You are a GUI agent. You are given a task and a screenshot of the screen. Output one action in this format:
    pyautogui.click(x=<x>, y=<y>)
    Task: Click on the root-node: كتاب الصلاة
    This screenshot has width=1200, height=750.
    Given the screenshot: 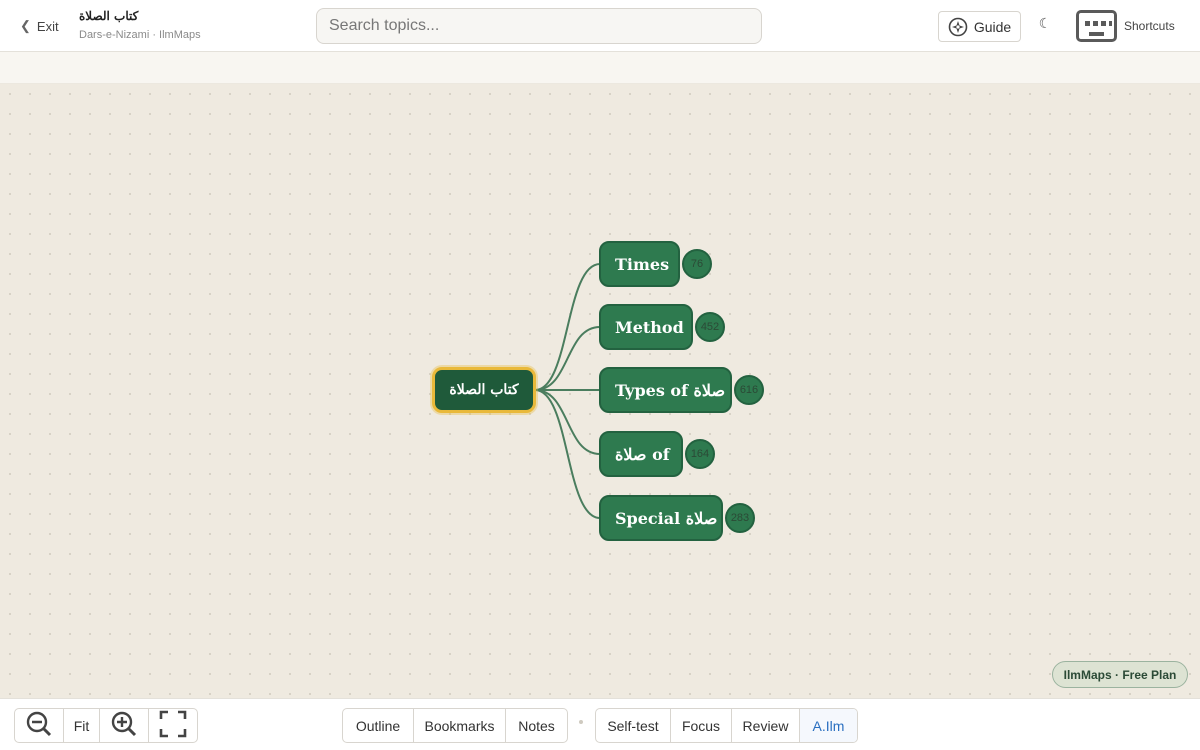 What is the action you would take?
    pyautogui.click(x=484, y=390)
    